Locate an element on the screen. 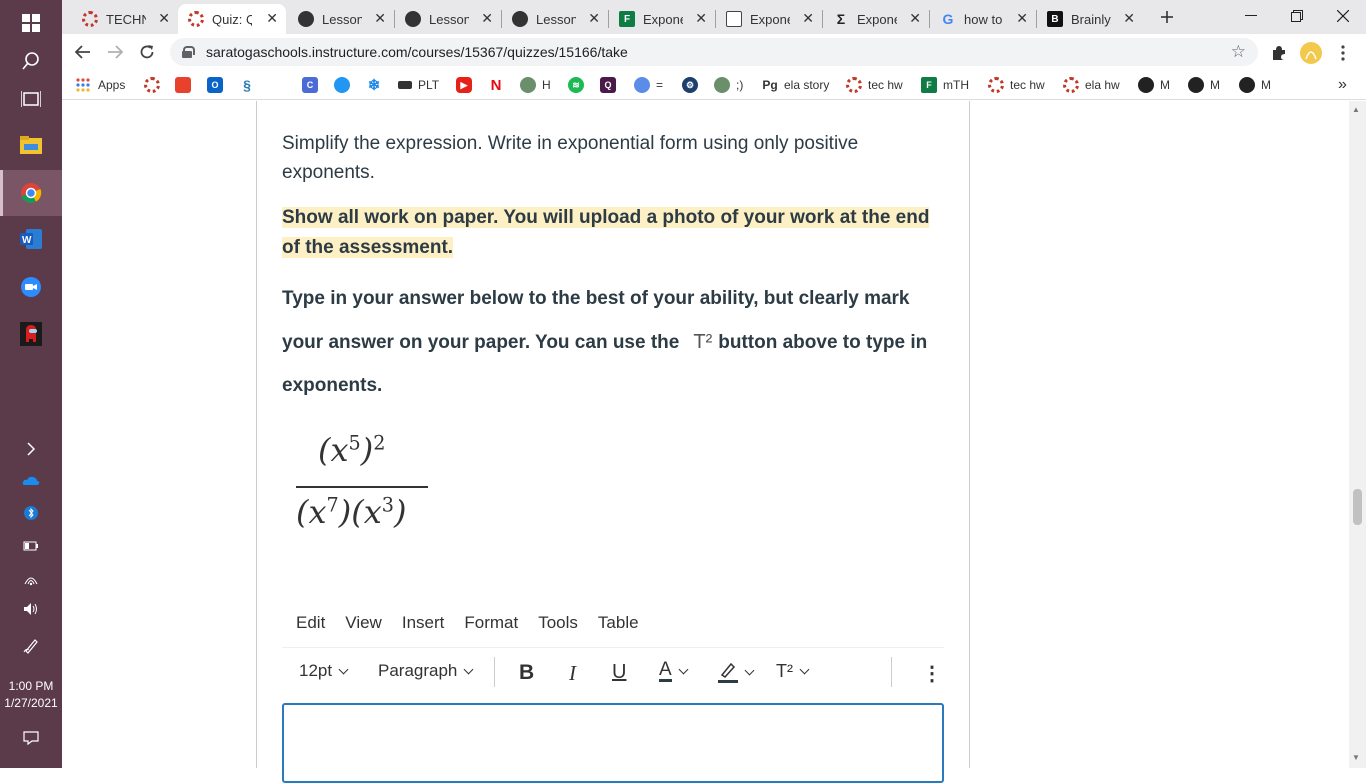  tab-google-search: G how to ✕ is located at coordinates (983, 19).